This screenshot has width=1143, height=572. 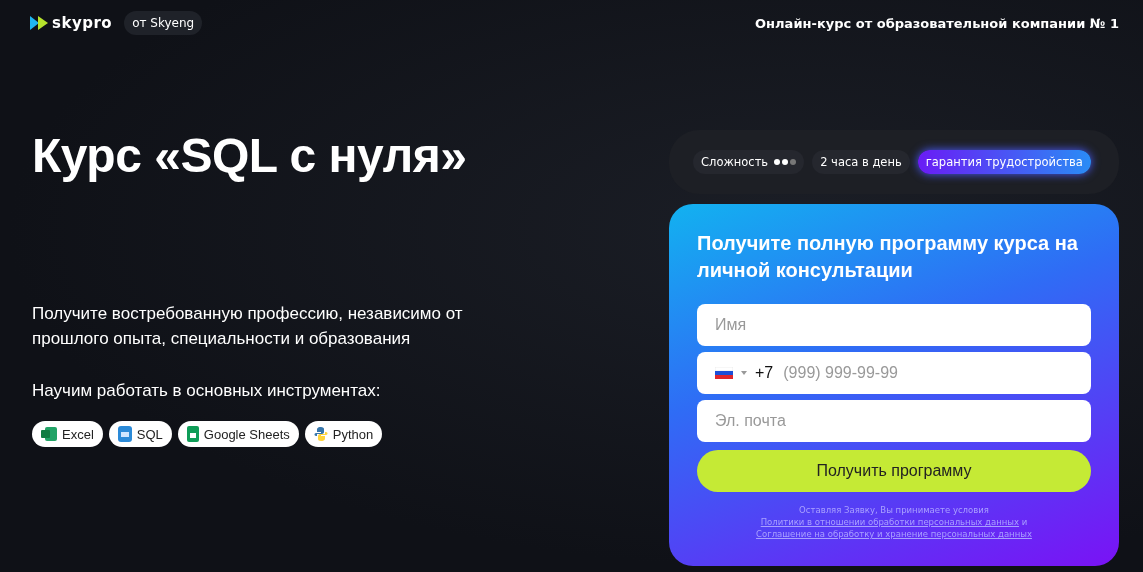 I want to click on python-snake-icon, so click(x=320, y=434).